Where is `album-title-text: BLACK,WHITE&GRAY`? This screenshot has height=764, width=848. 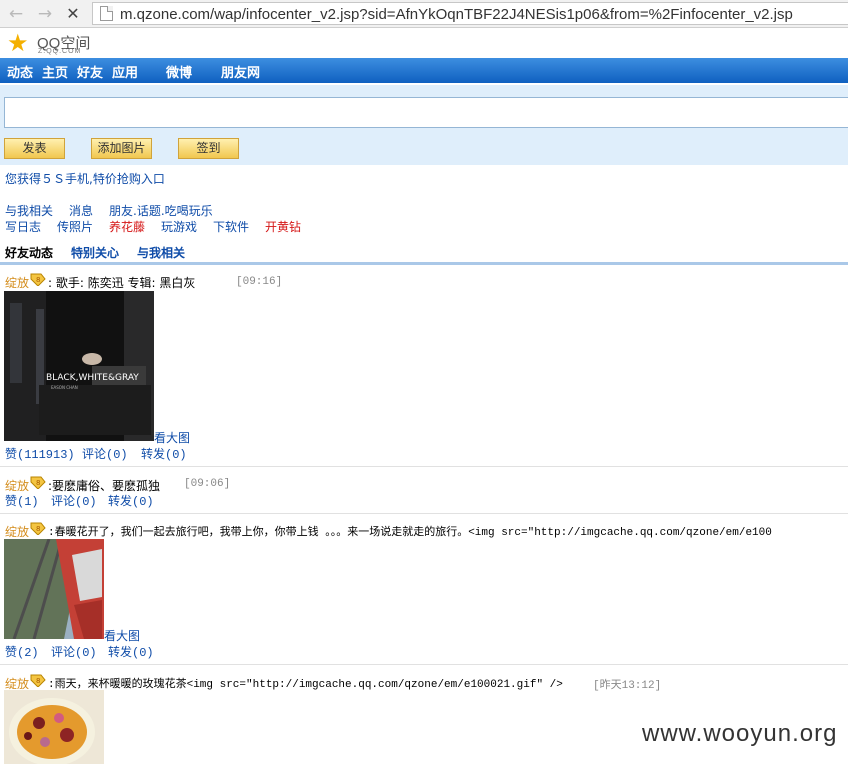
album-title-text: BLACK,WHITE&GRAY is located at coordinates (92, 378).